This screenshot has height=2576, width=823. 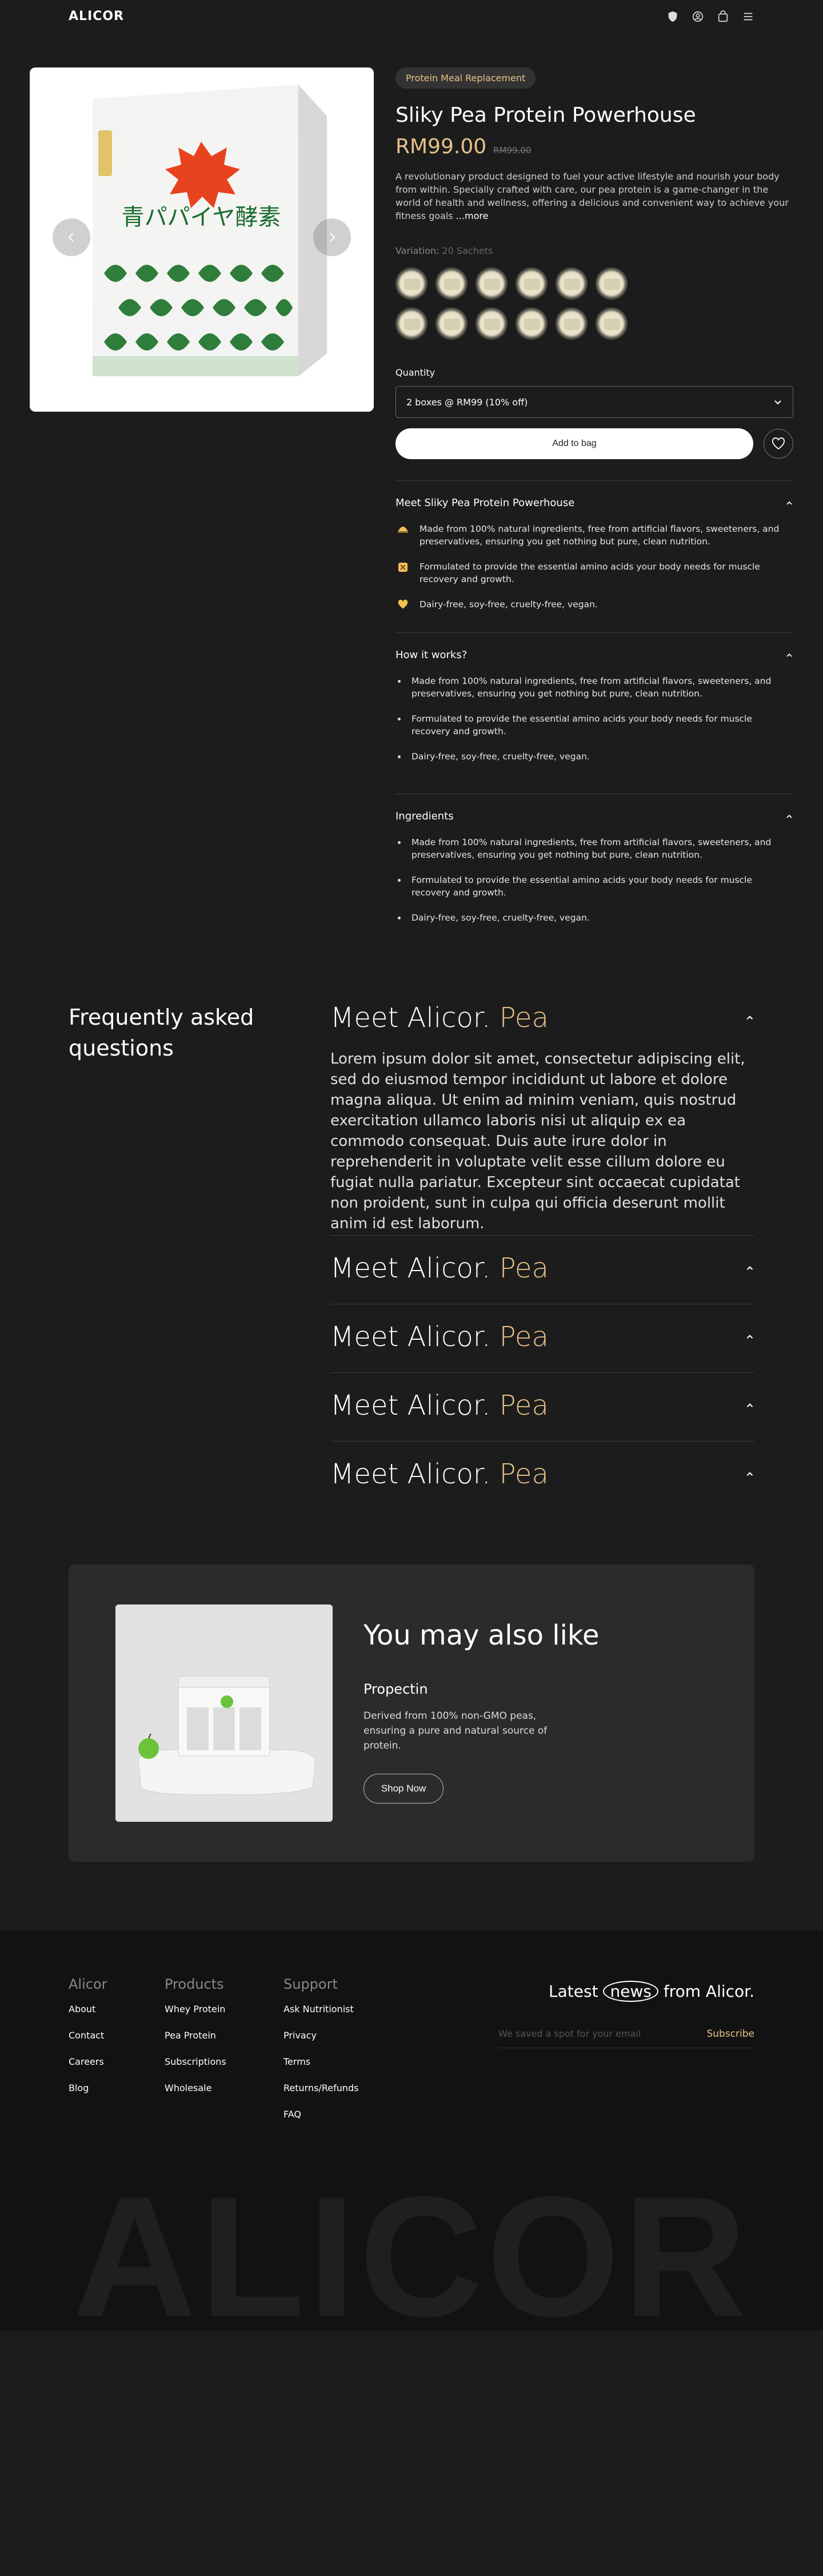 I want to click on shop-now-button: Shop Now, so click(x=403, y=1788).